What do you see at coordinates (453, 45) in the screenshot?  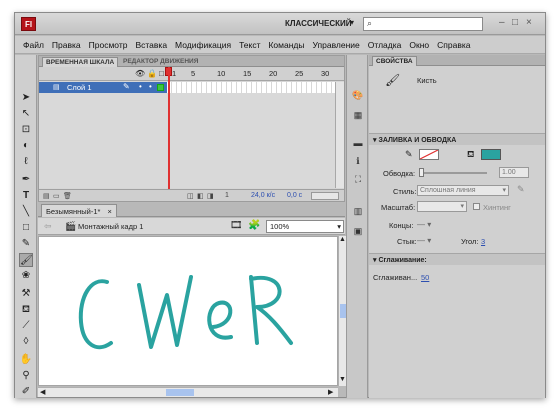 I see `menu-help: Справка` at bounding box center [453, 45].